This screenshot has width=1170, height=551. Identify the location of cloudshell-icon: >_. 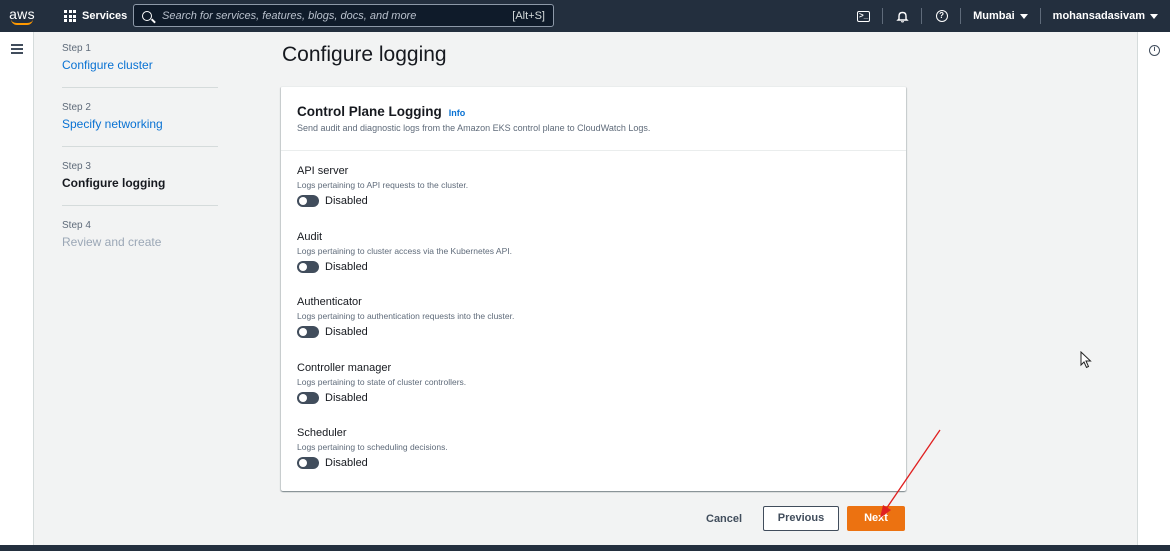
(864, 16).